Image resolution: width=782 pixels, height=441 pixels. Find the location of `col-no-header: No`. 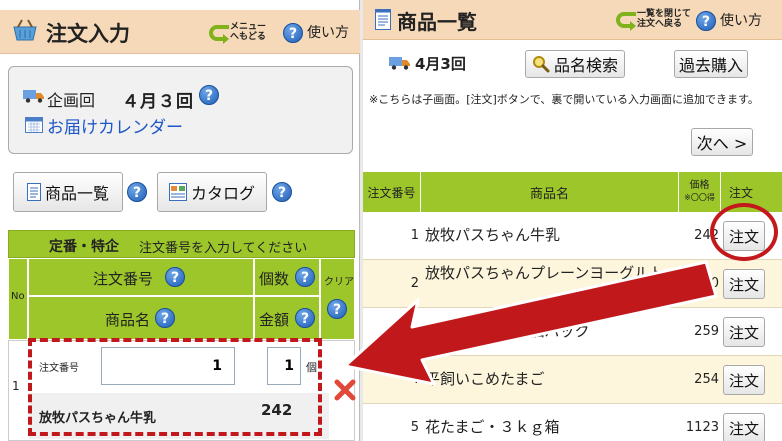

col-no-header: No is located at coordinates (18, 299).